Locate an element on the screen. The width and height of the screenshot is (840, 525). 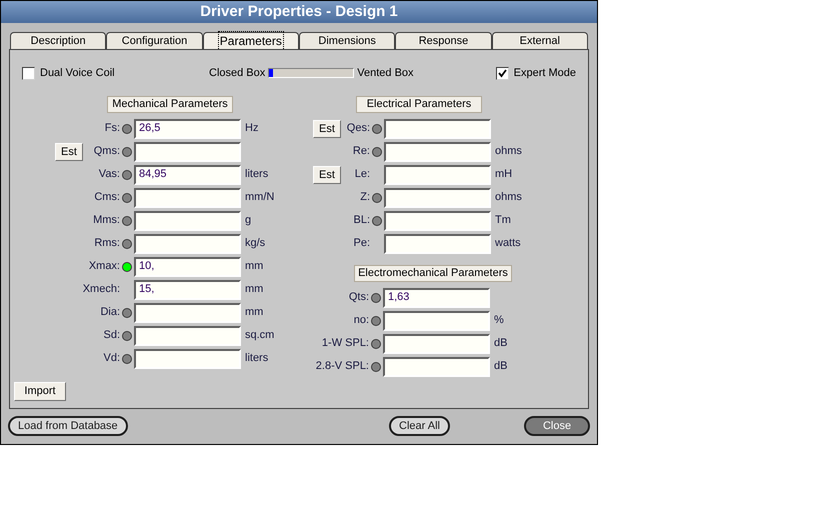
tab: Dimensions is located at coordinates (347, 40).